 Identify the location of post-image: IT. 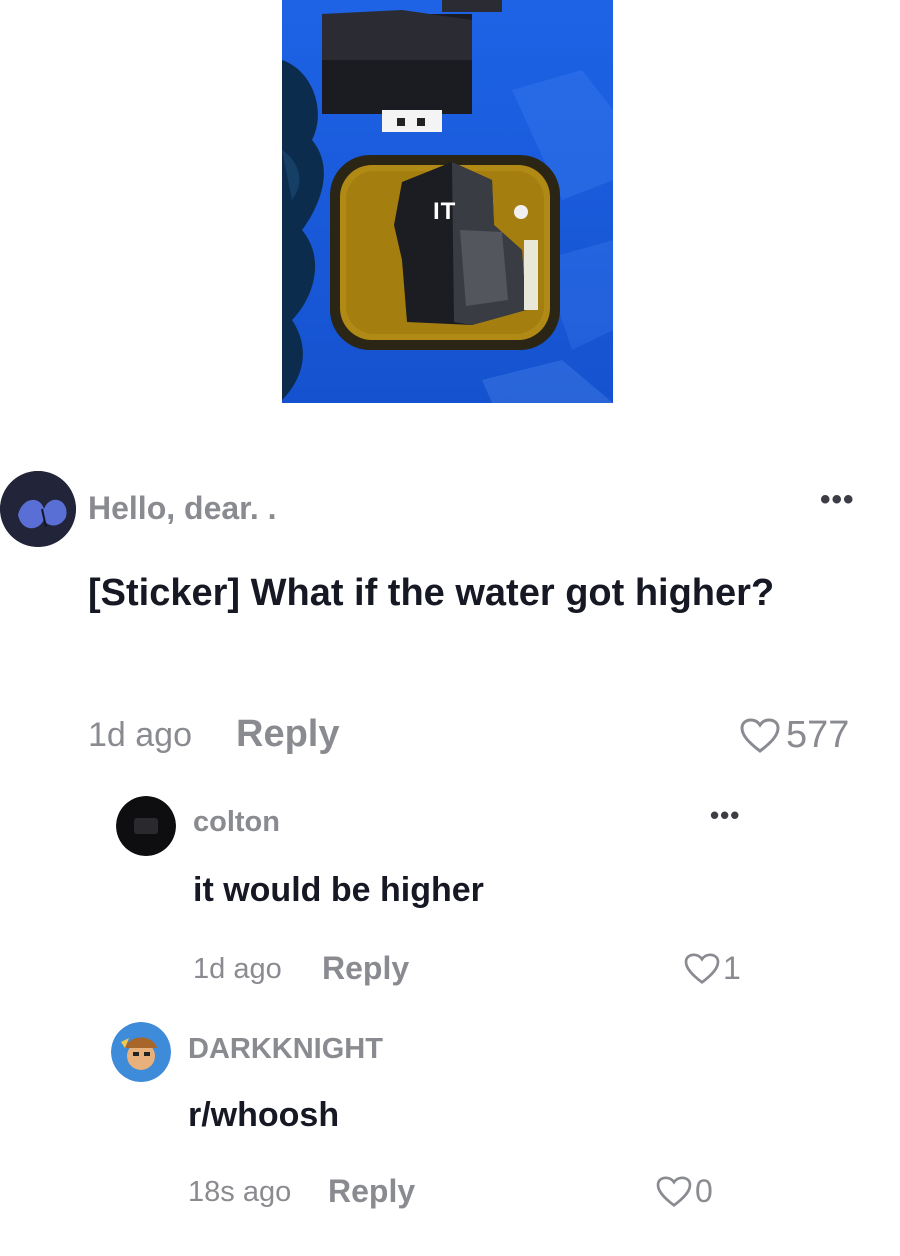
(447, 201).